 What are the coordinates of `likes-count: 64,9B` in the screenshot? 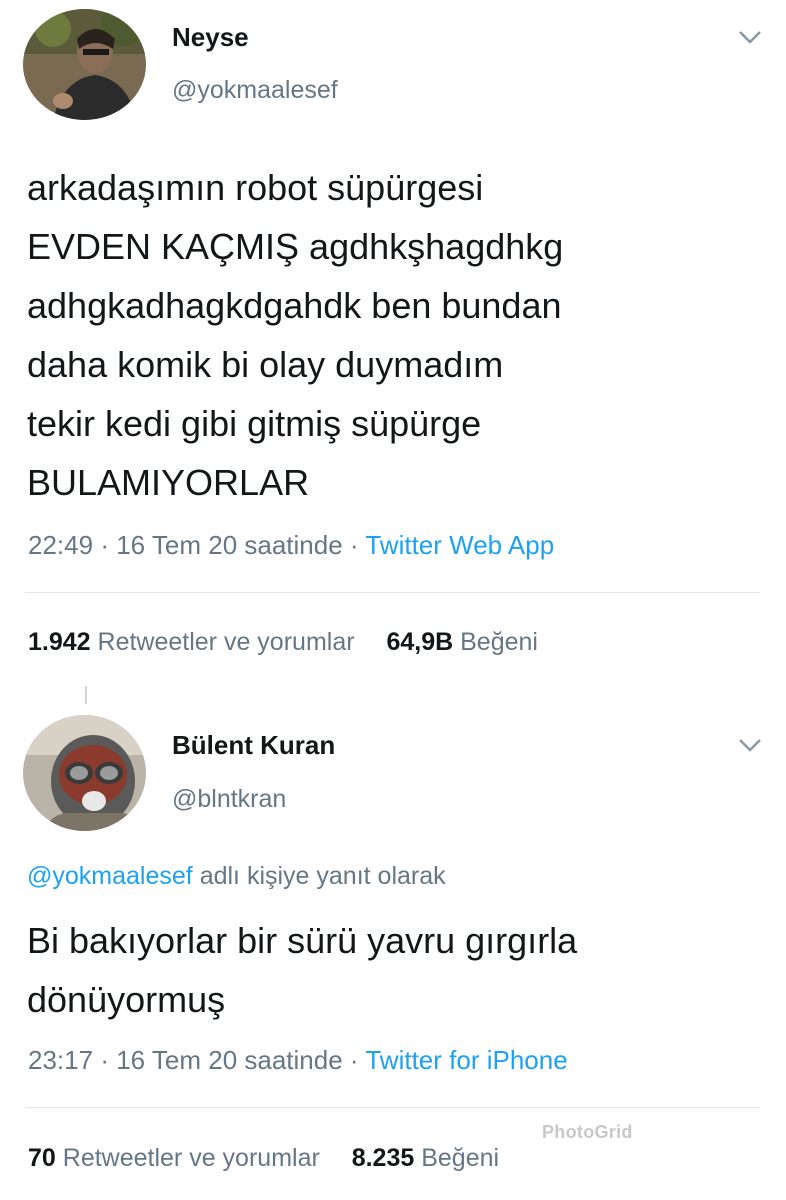 It's located at (420, 642).